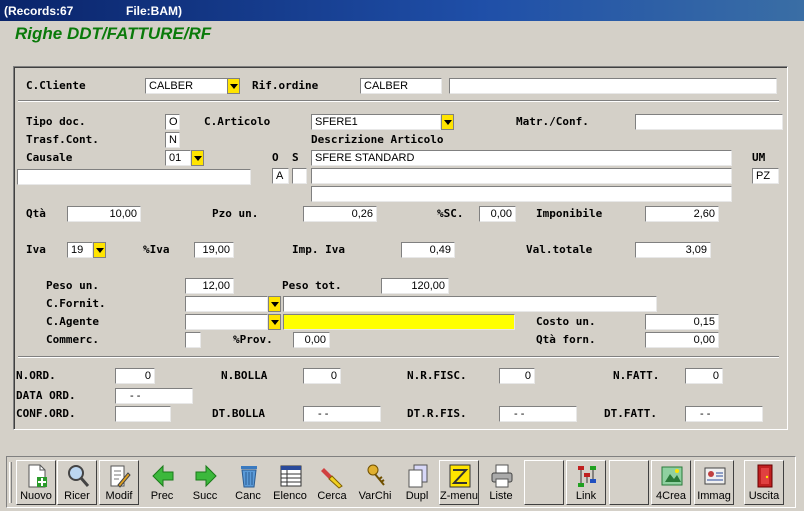 The image size is (804, 511). Describe the element at coordinates (613, 86) in the screenshot. I see `rif-ordine-desc-field` at that location.